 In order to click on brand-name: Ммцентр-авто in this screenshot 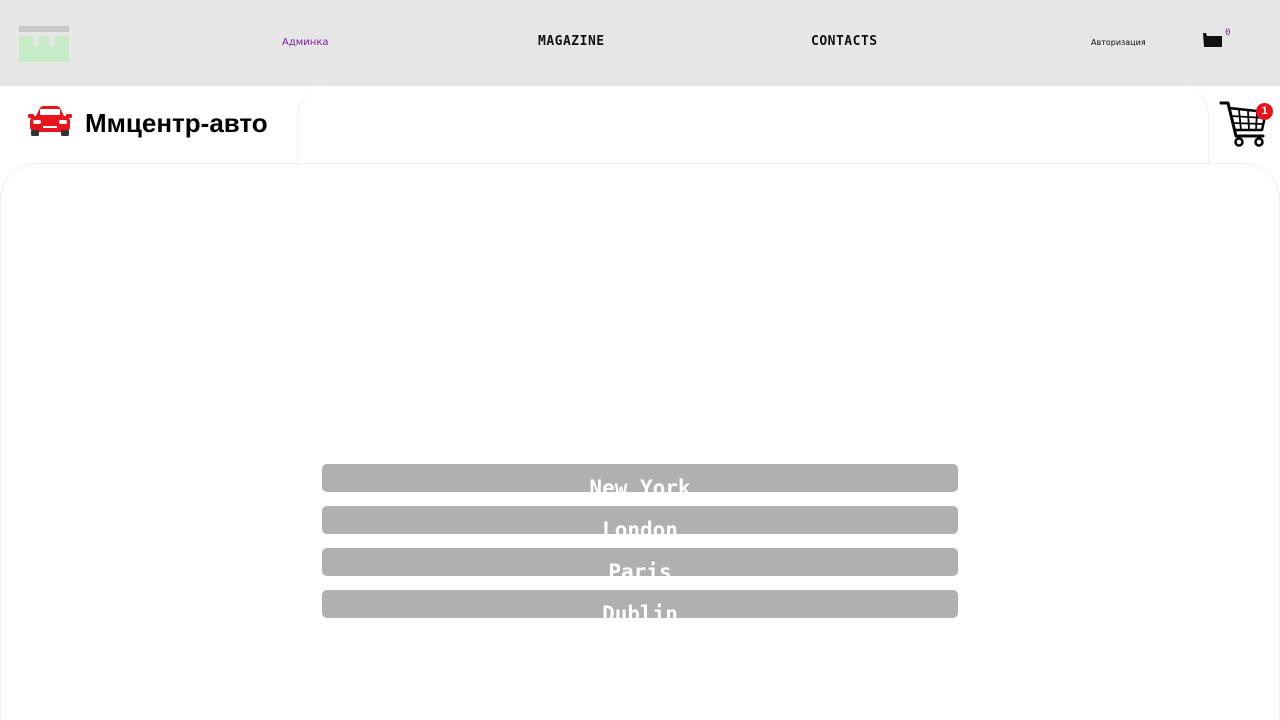, I will do `click(176, 123)`.